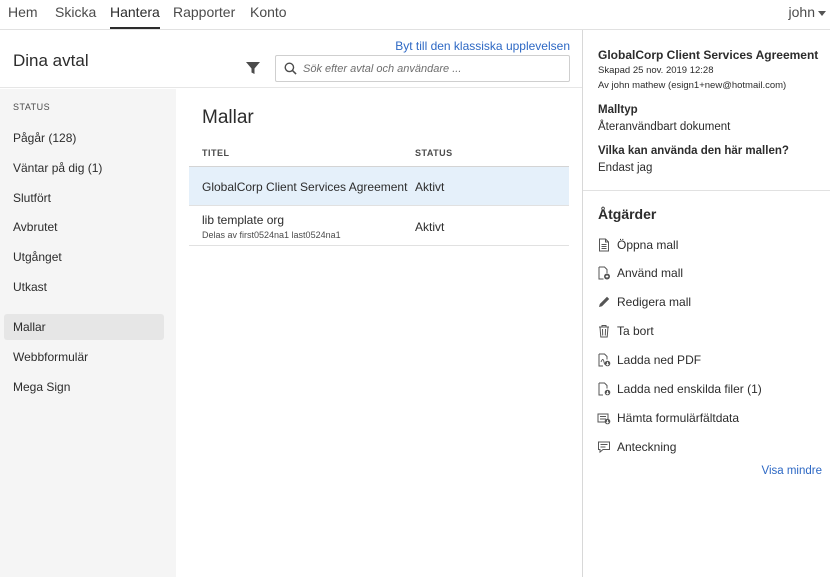 This screenshot has height=577, width=830. What do you see at coordinates (706, 190) in the screenshot?
I see `divider` at bounding box center [706, 190].